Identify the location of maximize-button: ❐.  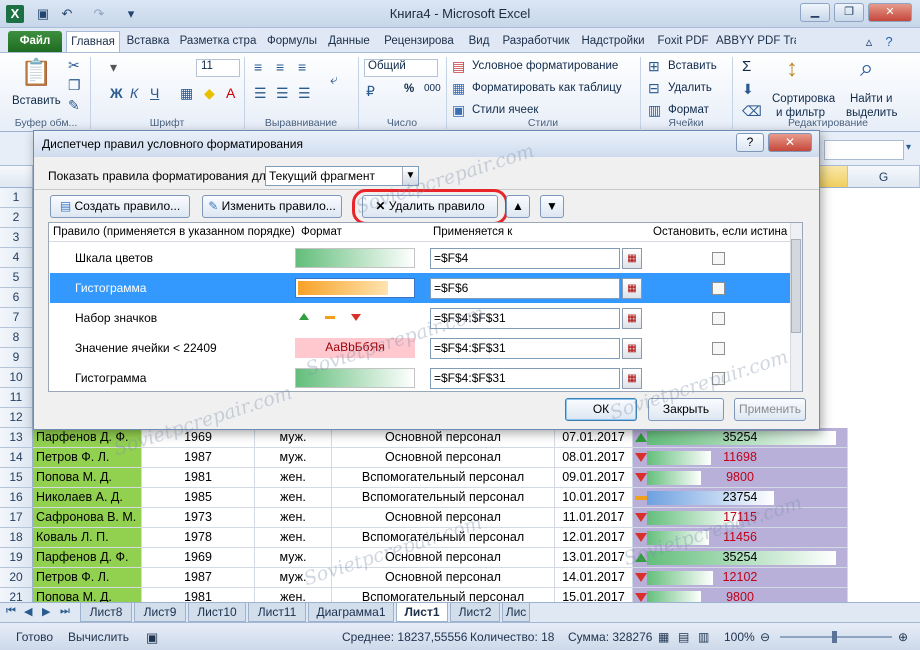
(849, 12).